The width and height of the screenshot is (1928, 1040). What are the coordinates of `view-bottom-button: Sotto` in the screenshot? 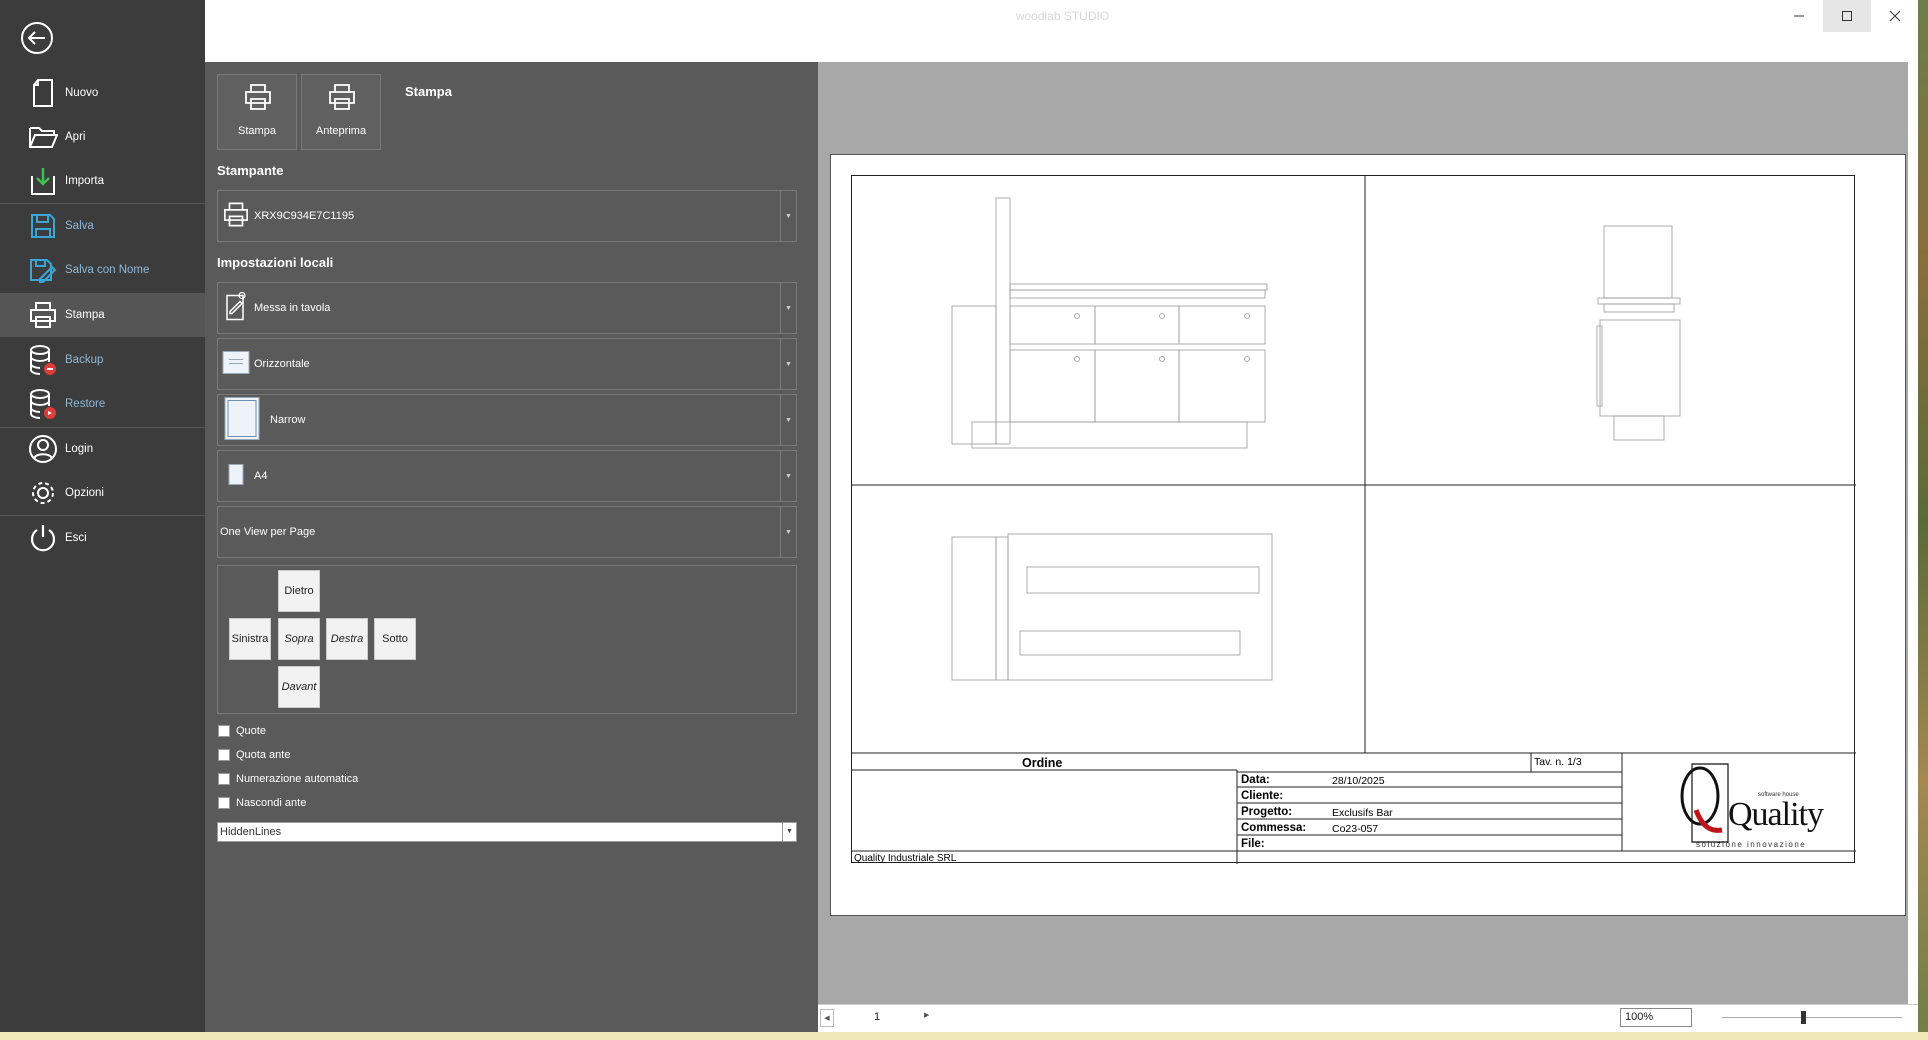 It's located at (395, 639).